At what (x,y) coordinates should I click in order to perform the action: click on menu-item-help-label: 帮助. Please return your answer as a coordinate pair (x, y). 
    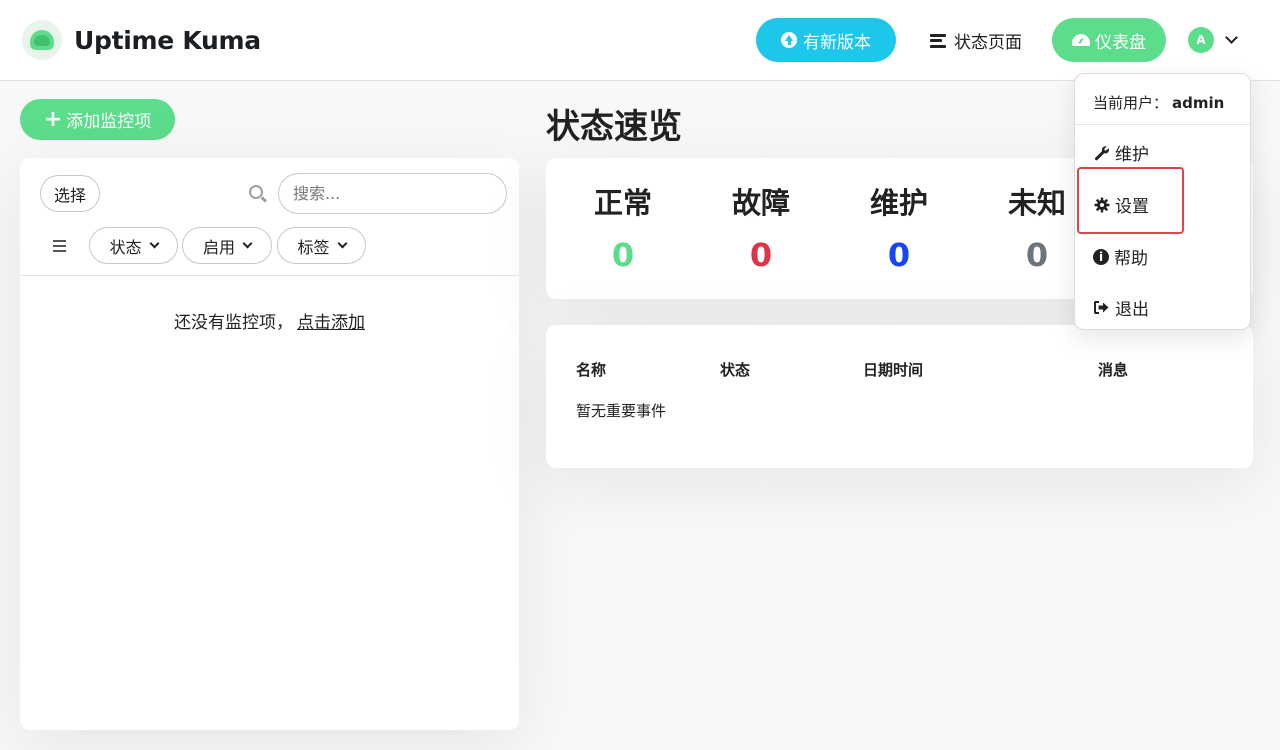
    Looking at the image, I should click on (1131, 259).